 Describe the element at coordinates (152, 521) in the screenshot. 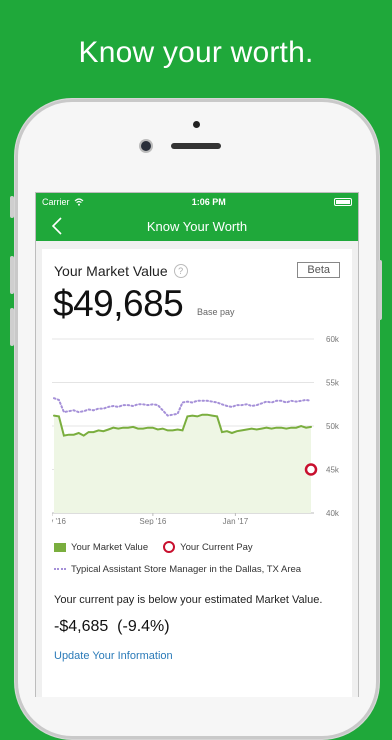

I see `x-tick-label: Sep '16` at that location.